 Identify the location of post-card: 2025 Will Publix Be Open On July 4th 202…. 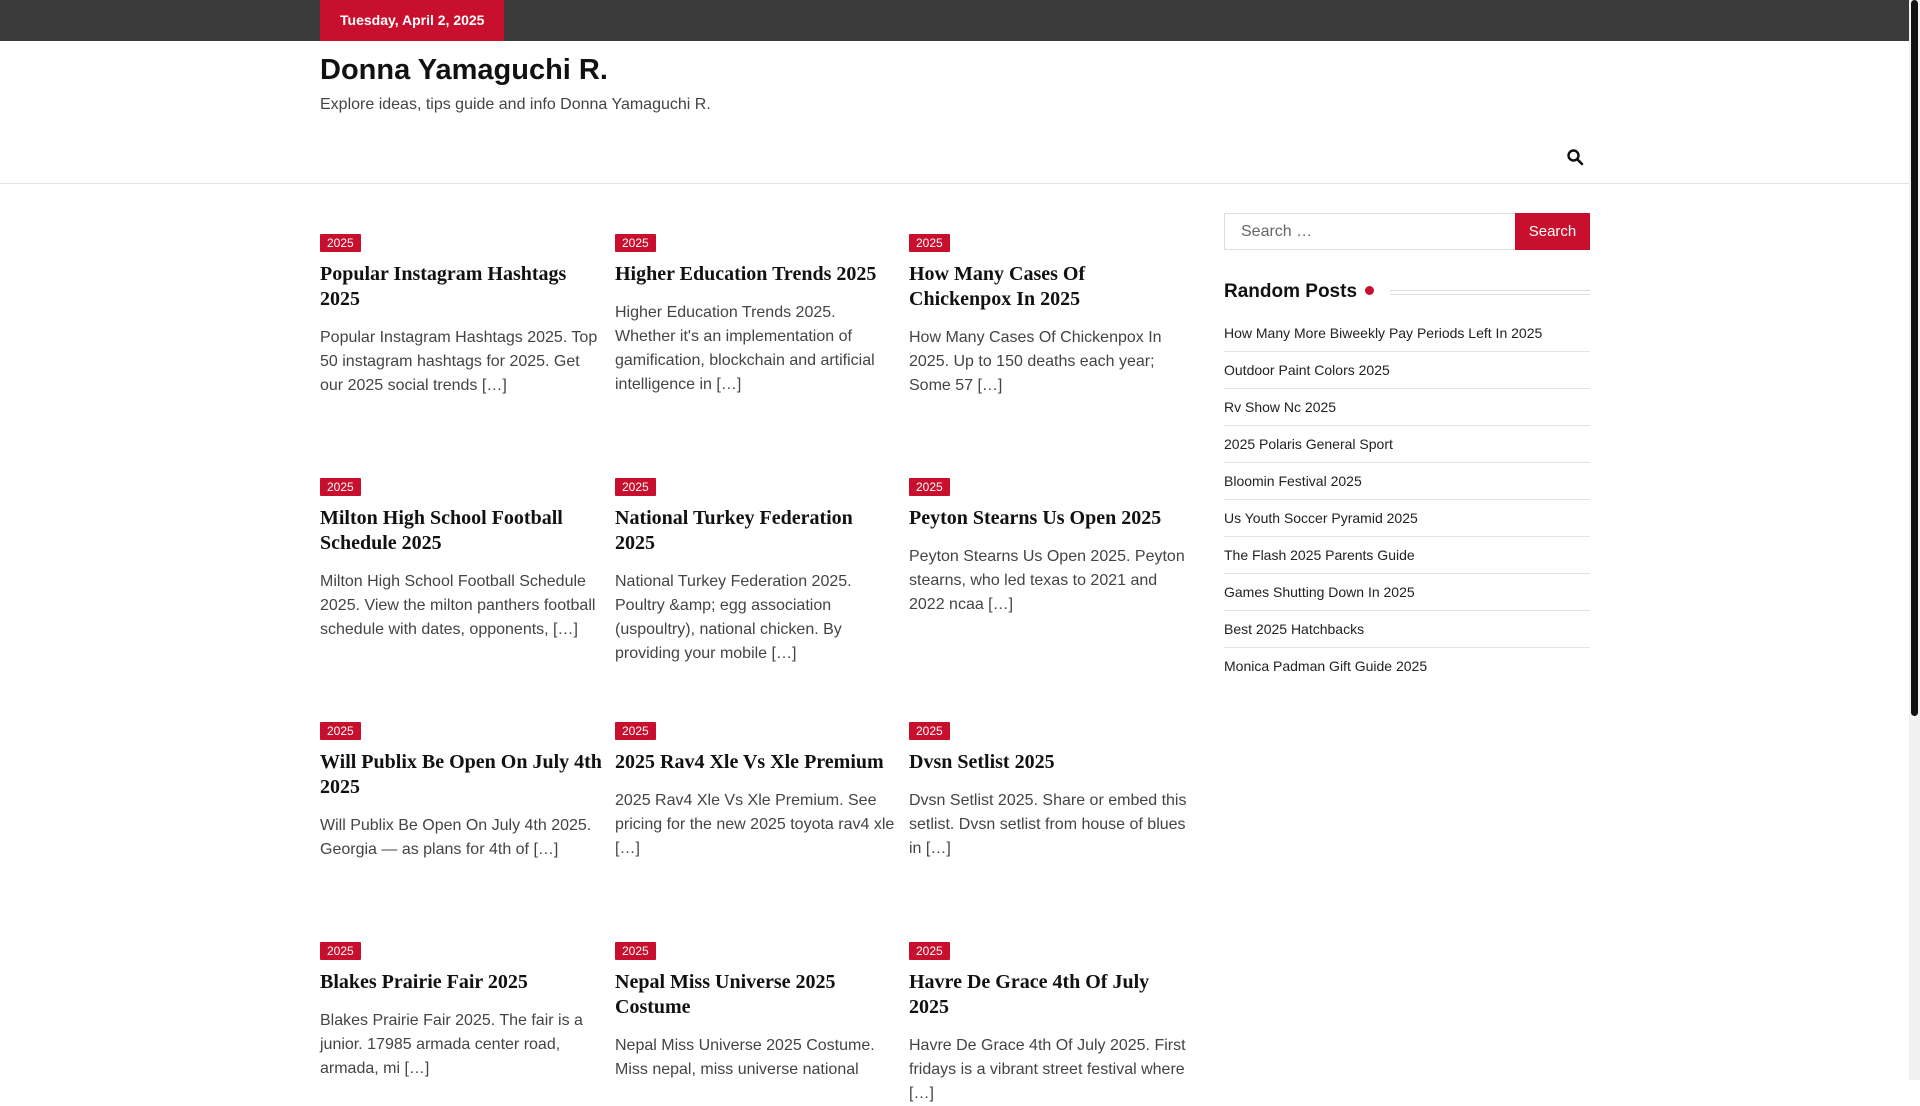
(463, 792).